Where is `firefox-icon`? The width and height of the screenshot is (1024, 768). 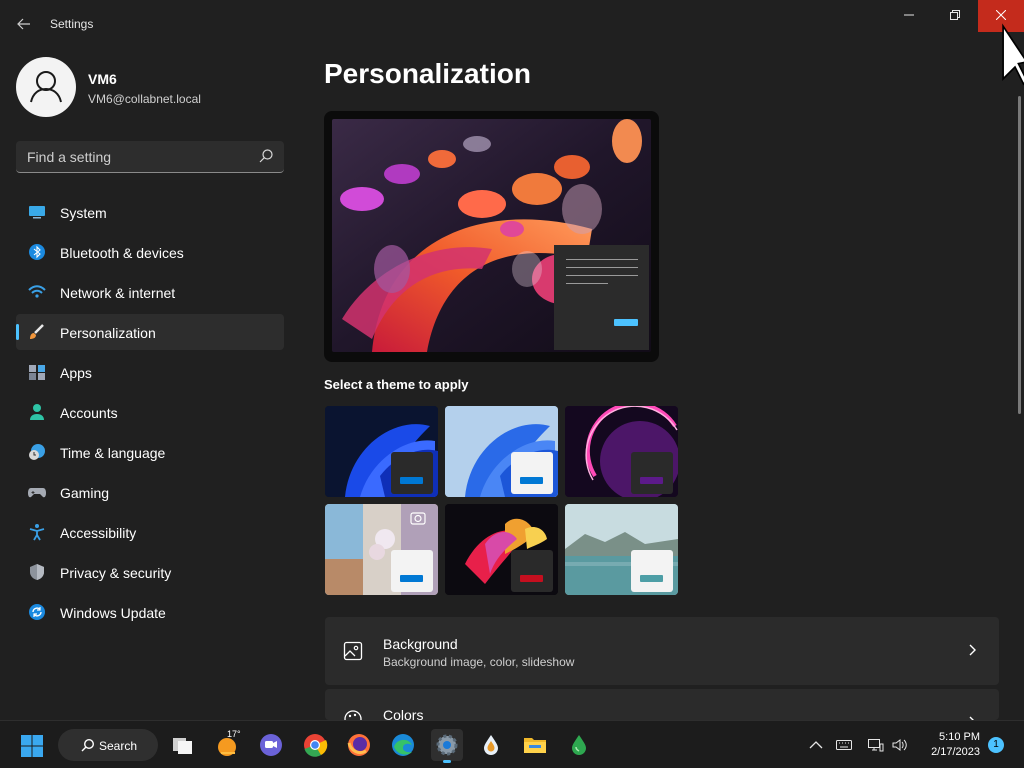 firefox-icon is located at coordinates (358, 745).